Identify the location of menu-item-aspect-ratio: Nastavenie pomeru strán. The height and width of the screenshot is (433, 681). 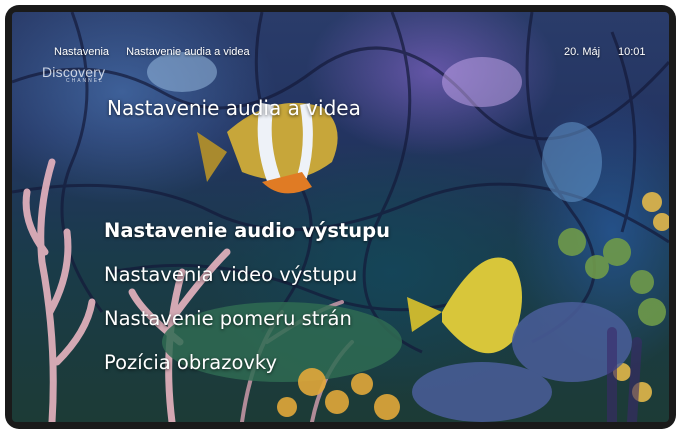
(247, 327).